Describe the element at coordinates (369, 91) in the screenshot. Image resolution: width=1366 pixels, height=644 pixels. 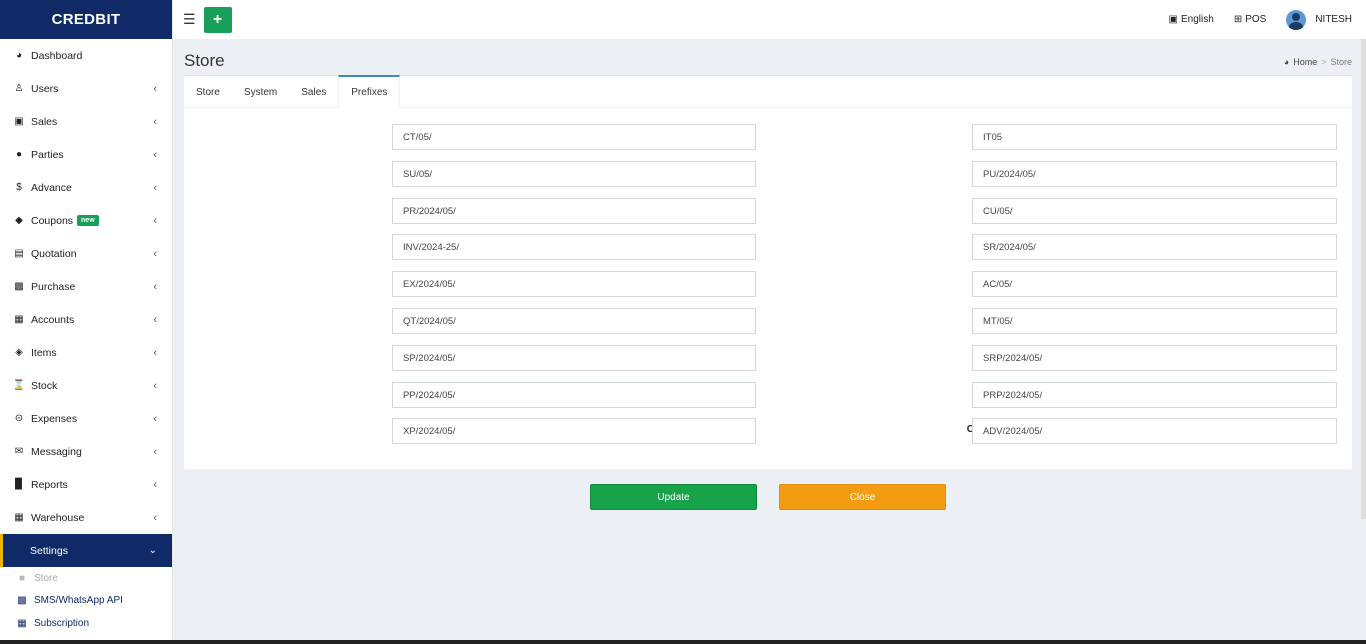
I see `tab-prefixes: Prefixes` at that location.